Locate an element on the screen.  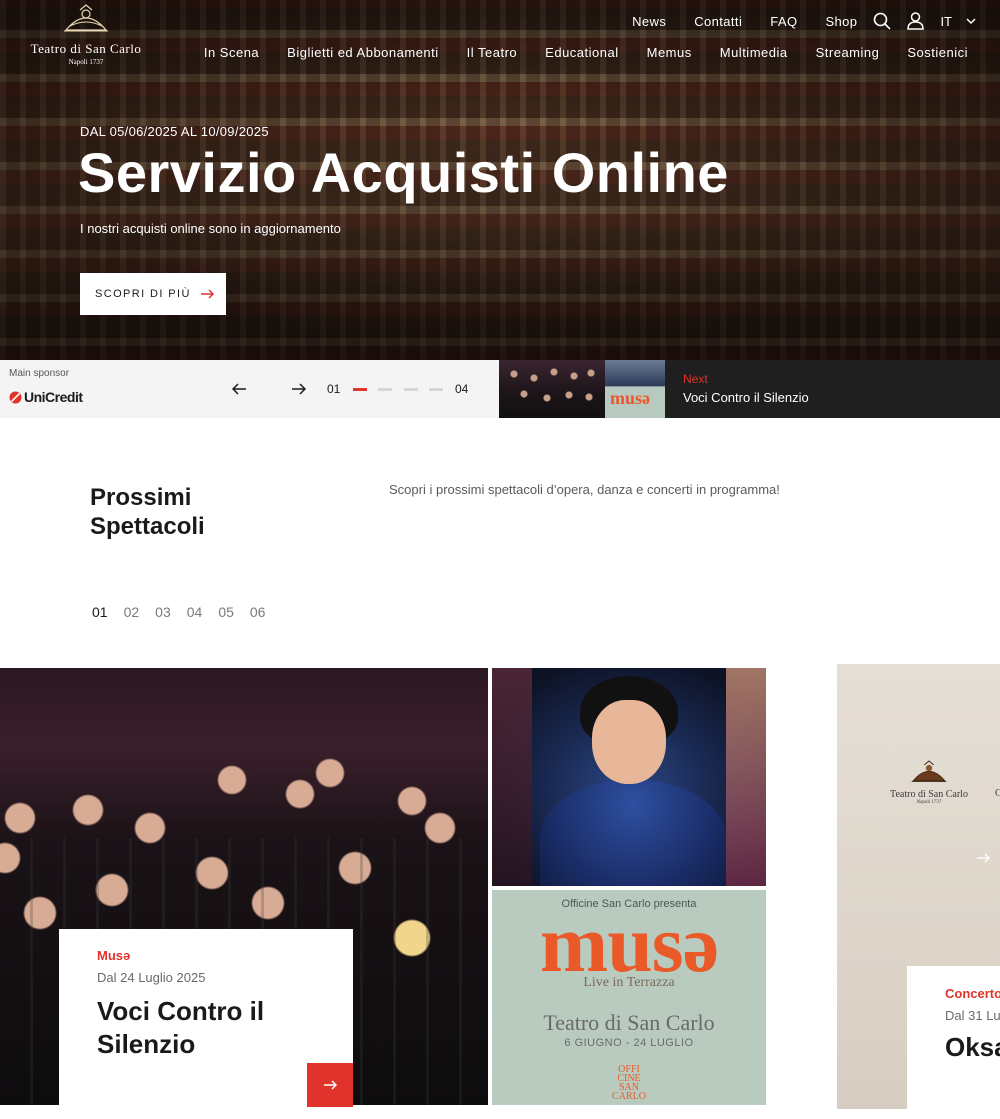
nav-news: News is located at coordinates (649, 21).